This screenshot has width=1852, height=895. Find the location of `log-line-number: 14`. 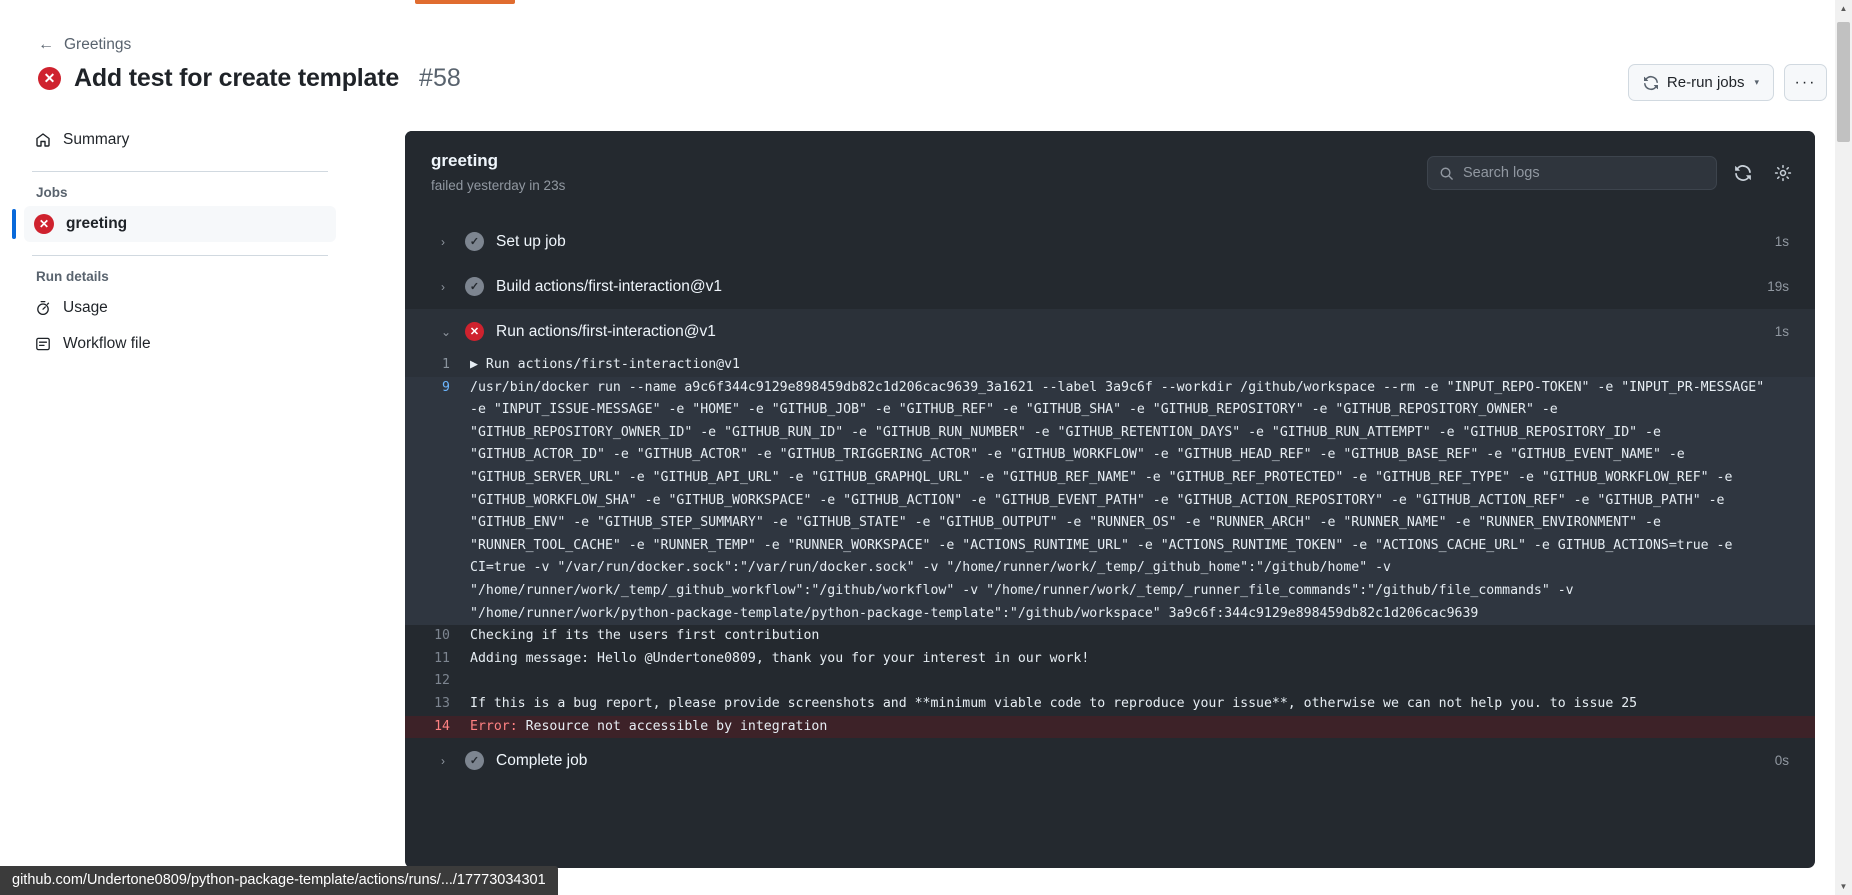

log-line-number: 14 is located at coordinates (442, 726).